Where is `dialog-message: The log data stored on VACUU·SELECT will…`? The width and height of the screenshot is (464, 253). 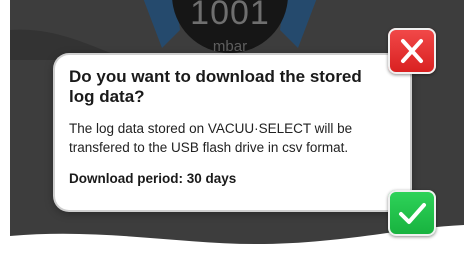
dialog-message: The log data stored on VACUU·SELECT will… is located at coordinates (211, 138).